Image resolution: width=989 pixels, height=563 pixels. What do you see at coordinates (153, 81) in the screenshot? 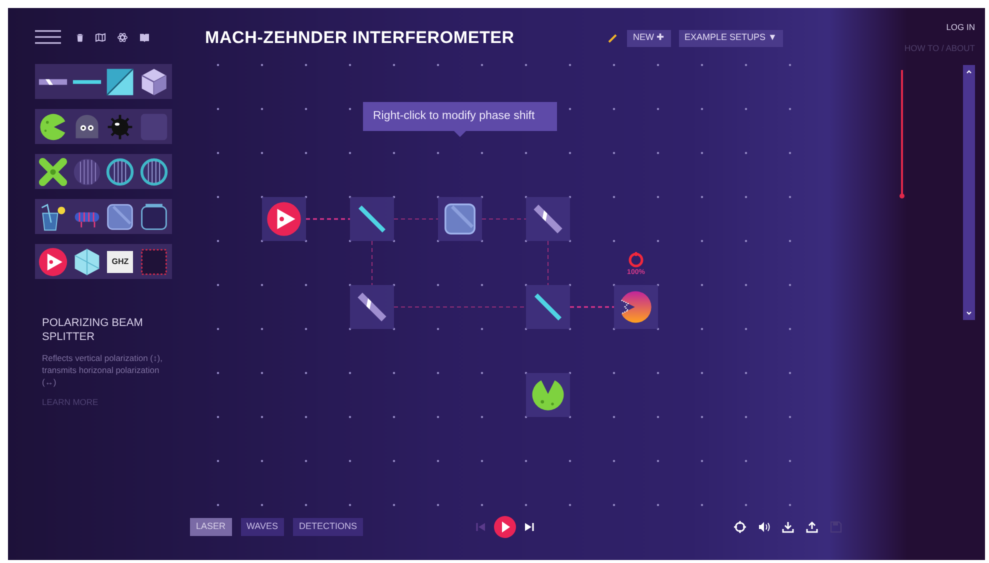
I see `hexagon-cube-icon` at bounding box center [153, 81].